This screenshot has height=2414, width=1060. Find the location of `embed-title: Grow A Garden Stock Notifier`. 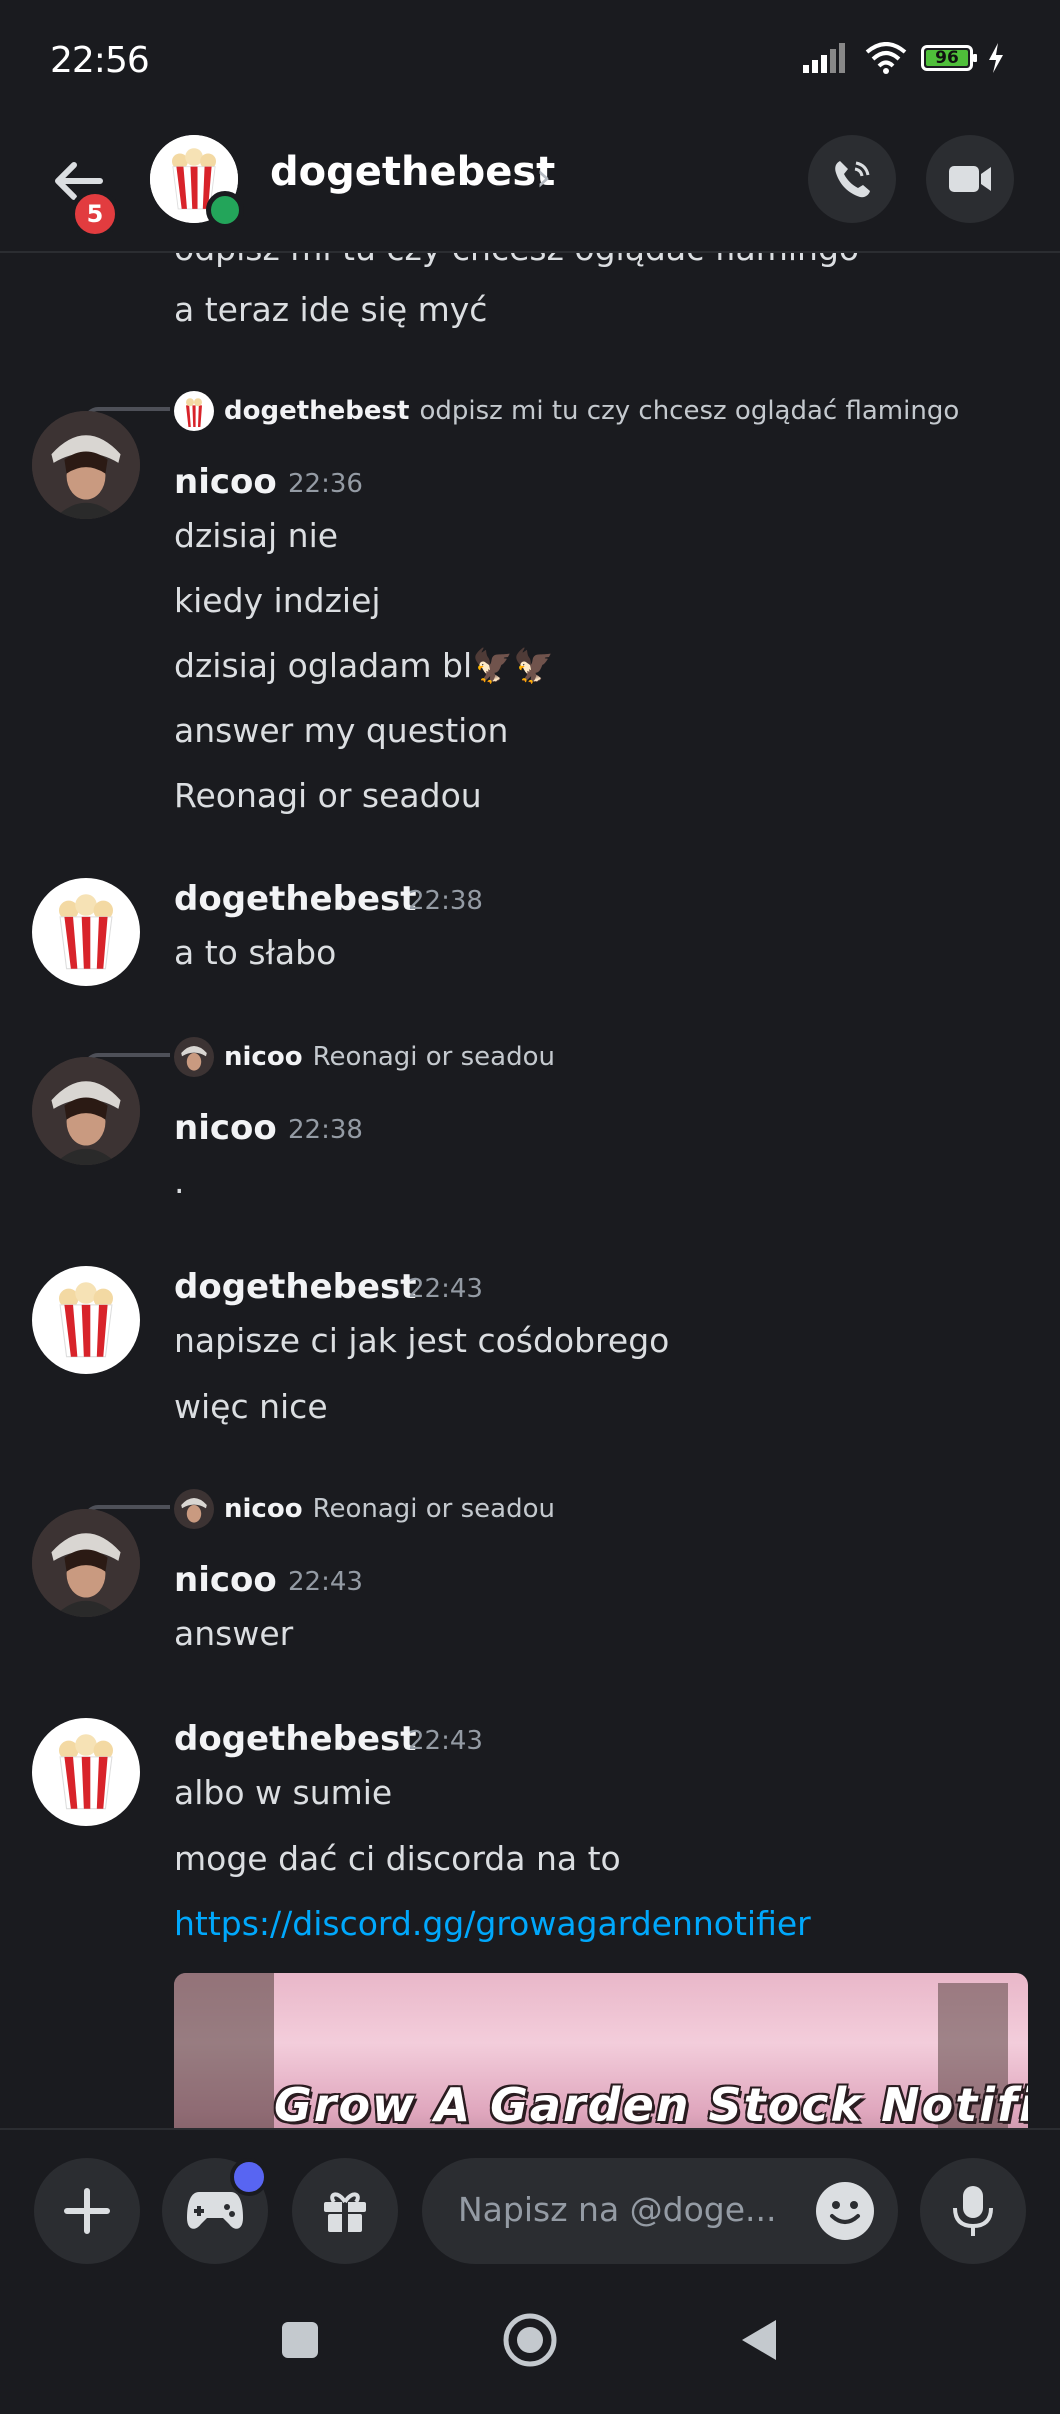

embed-title: Grow A Garden Stock Notifier is located at coordinates (651, 2103).